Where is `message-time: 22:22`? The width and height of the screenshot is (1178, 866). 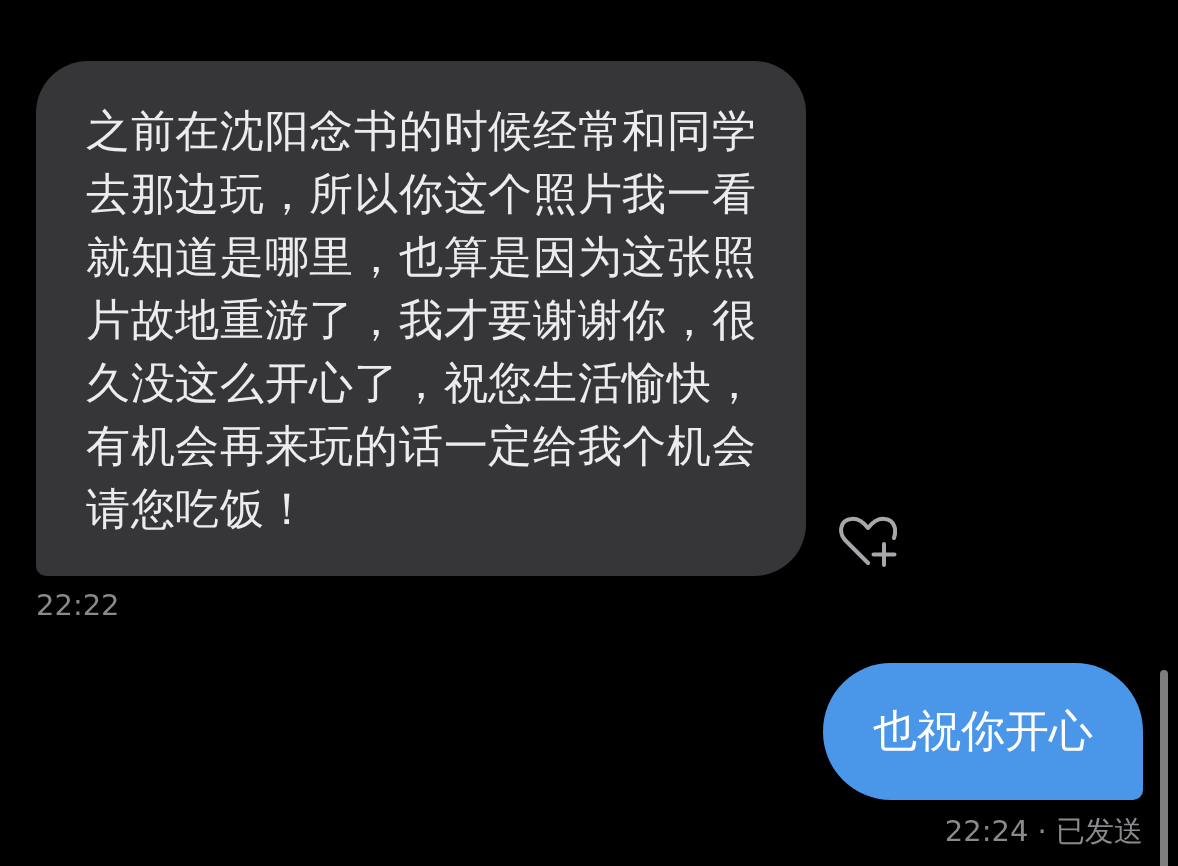 message-time: 22:22 is located at coordinates (78, 605).